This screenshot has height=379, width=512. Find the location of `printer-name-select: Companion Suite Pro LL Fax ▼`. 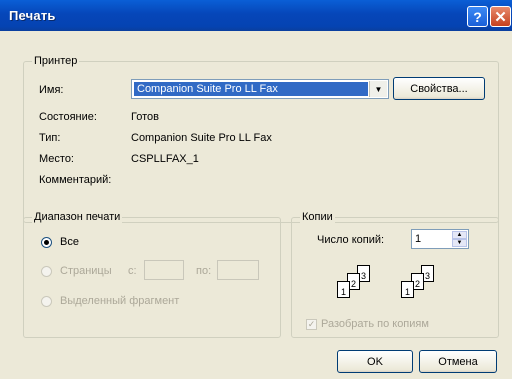

printer-name-select: Companion Suite Pro LL Fax ▼ is located at coordinates (260, 89).